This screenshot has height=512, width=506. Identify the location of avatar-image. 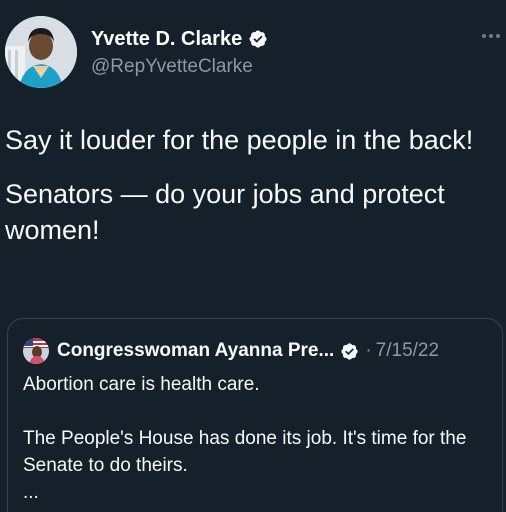
(41, 52).